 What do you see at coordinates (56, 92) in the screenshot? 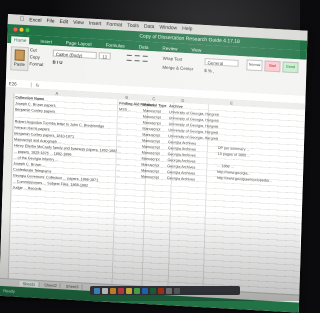
I see `column-a-header: A` at bounding box center [56, 92].